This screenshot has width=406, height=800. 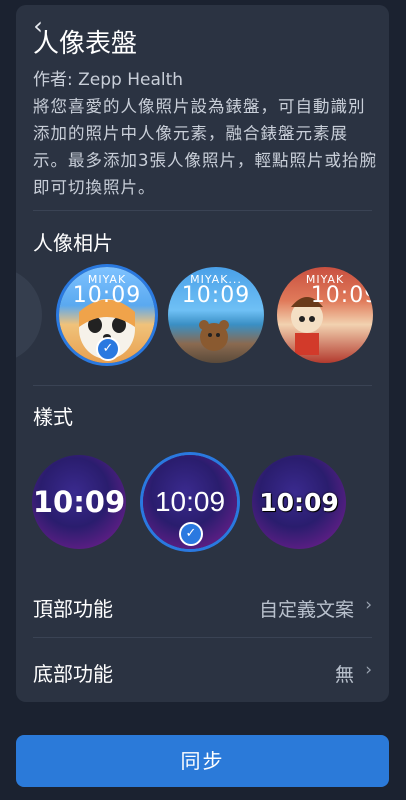 I want to click on bottom-function-row: 底部功能 無 ›, so click(x=202, y=670).